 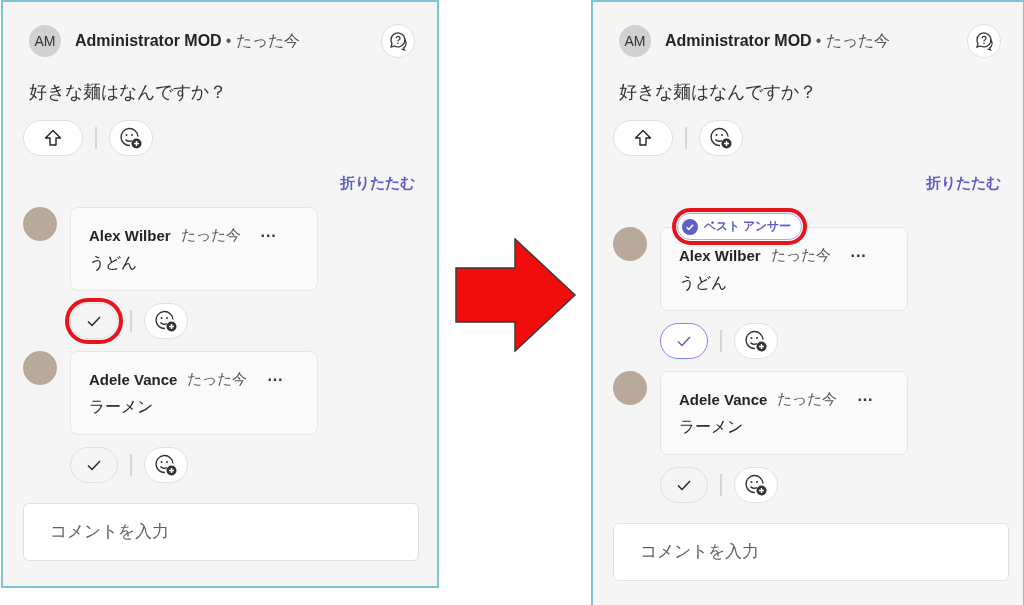 What do you see at coordinates (684, 341) in the screenshot?
I see `mark-answer-button` at bounding box center [684, 341].